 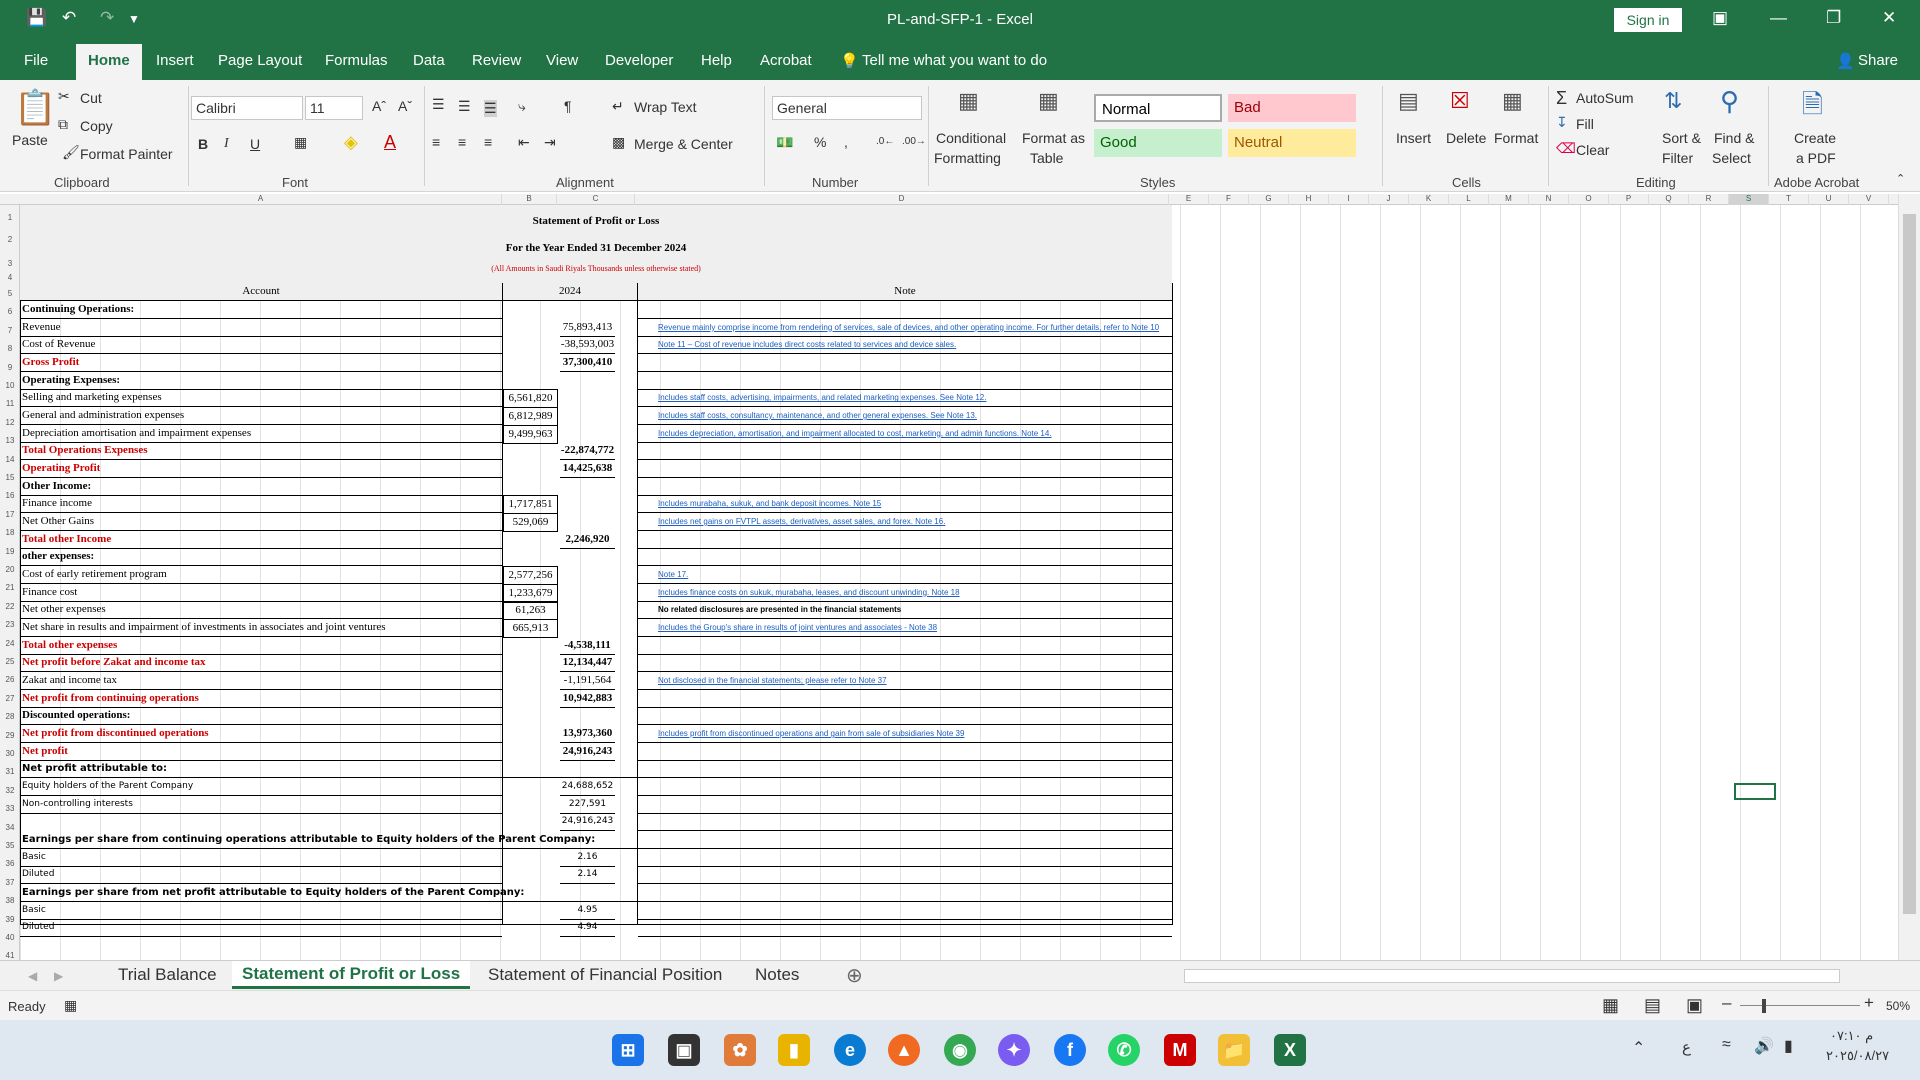 I want to click on column-header: M, so click(x=1509, y=199).